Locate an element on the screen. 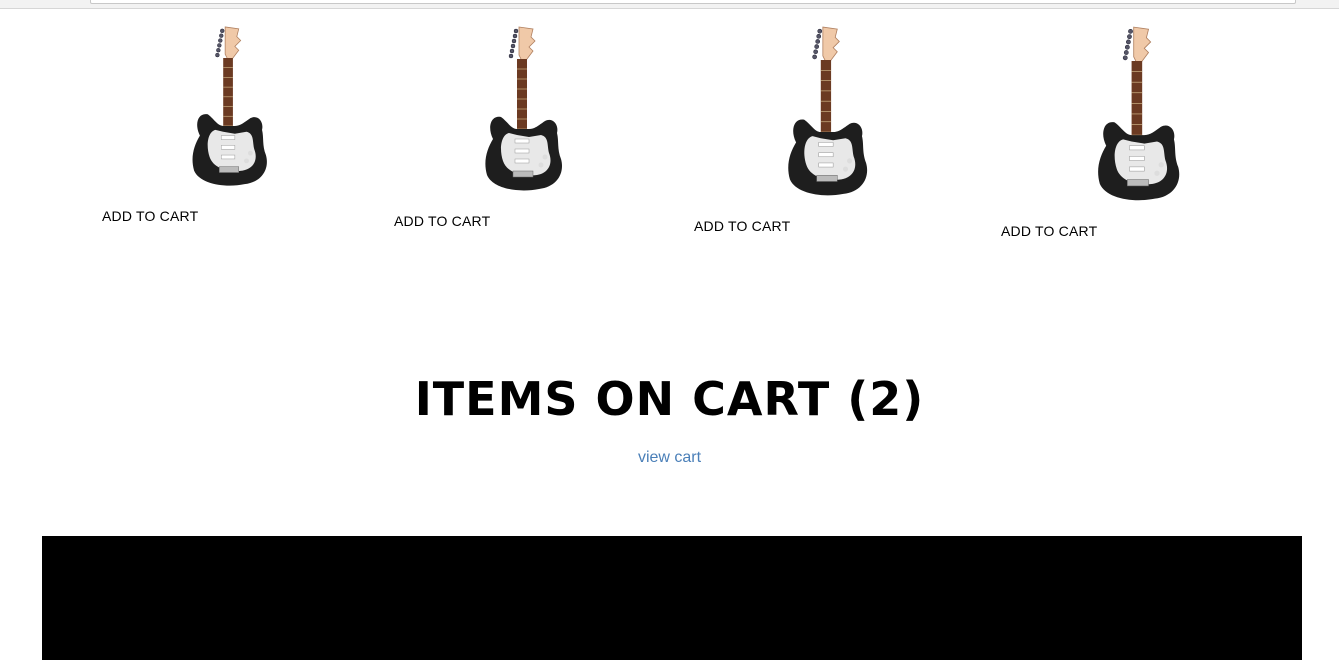 The image size is (1339, 660). view-cart-container: view cart is located at coordinates (669, 458).